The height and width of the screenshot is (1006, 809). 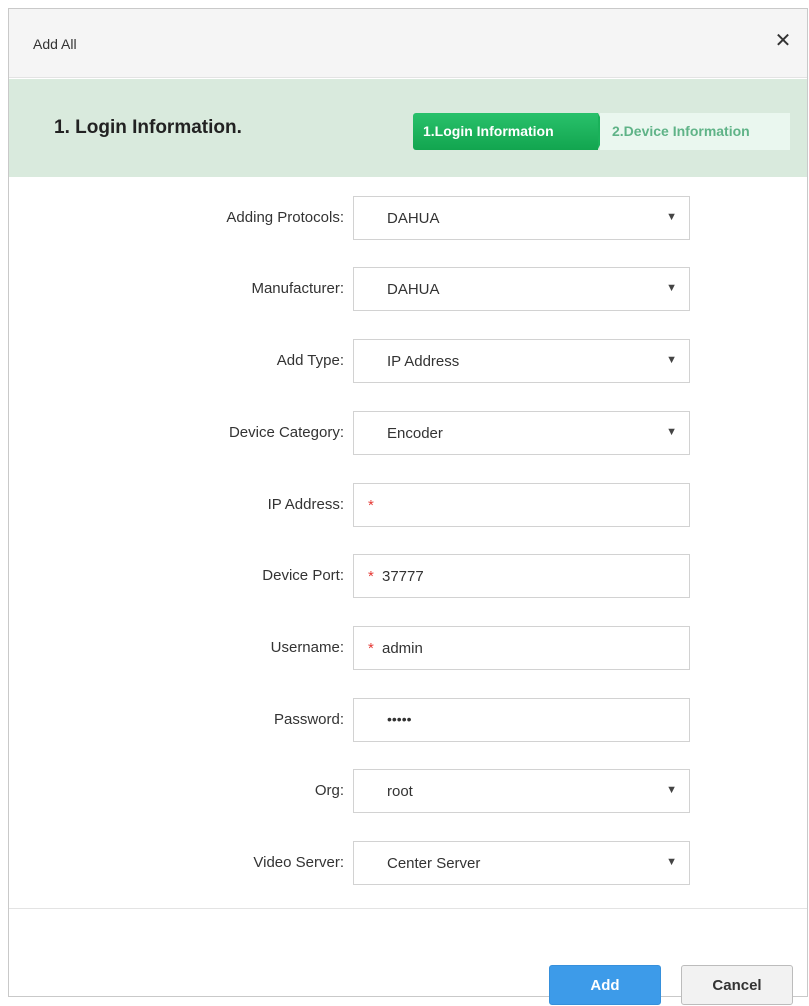 I want to click on step-login-information: 1.Login Information, so click(x=510, y=131).